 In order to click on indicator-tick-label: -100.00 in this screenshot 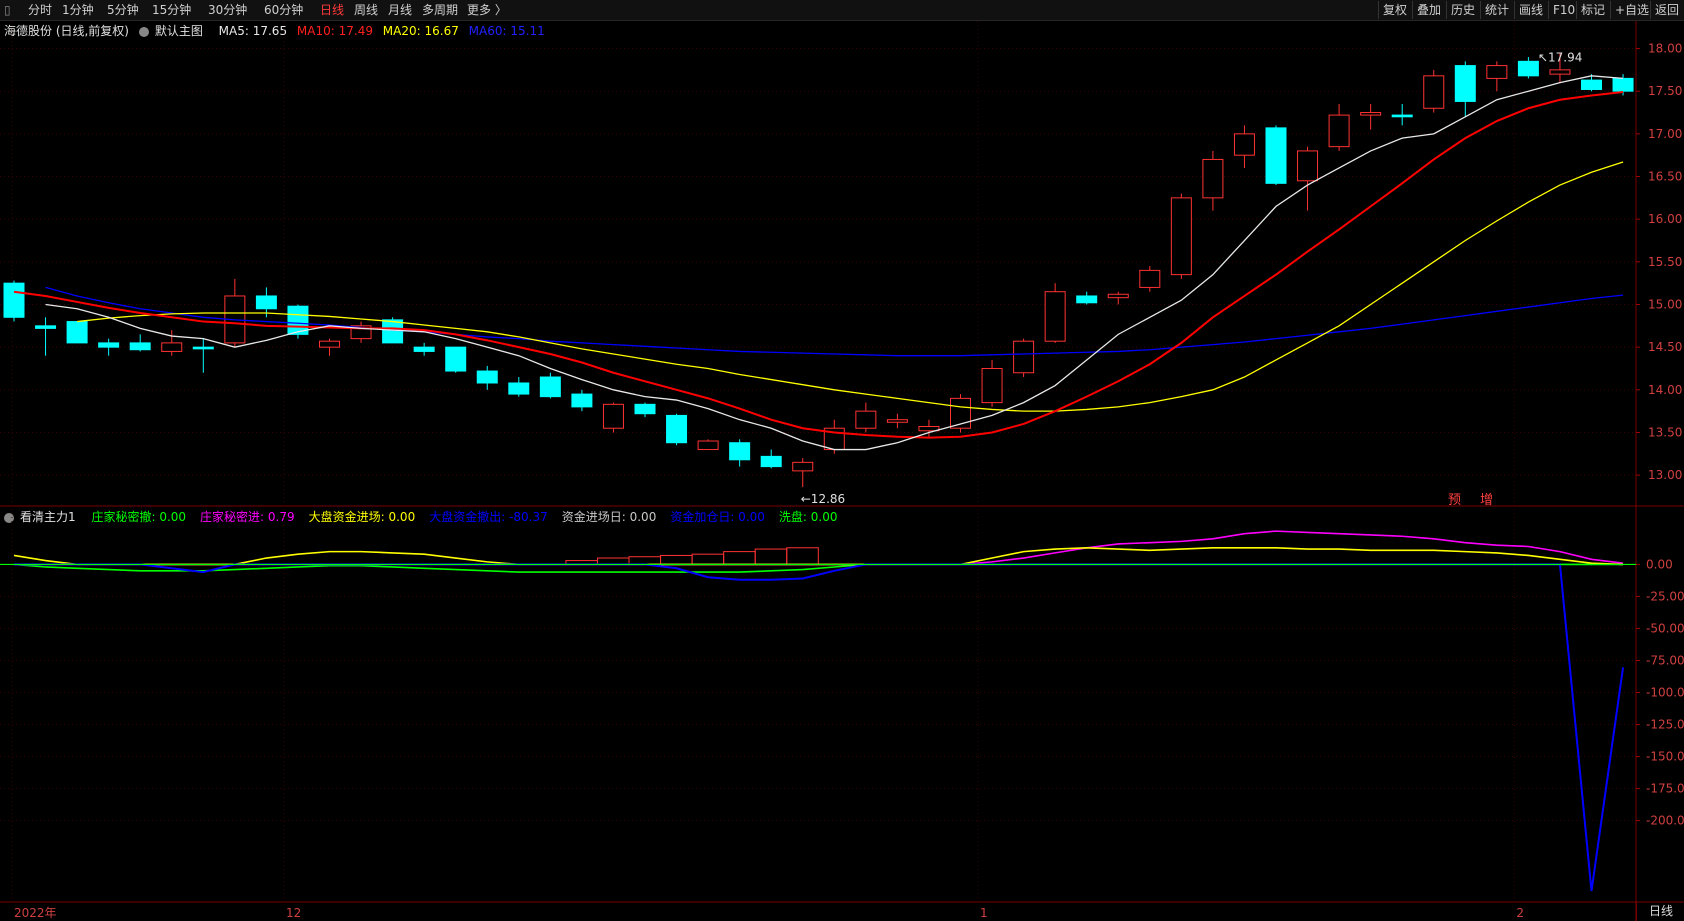, I will do `click(1665, 693)`.